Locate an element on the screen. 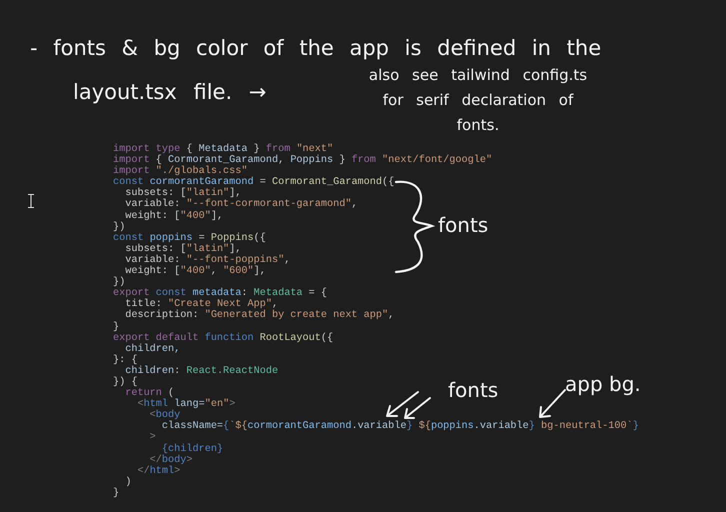 This screenshot has height=512, width=726. handwritten-note: fonts. is located at coordinates (478, 125).